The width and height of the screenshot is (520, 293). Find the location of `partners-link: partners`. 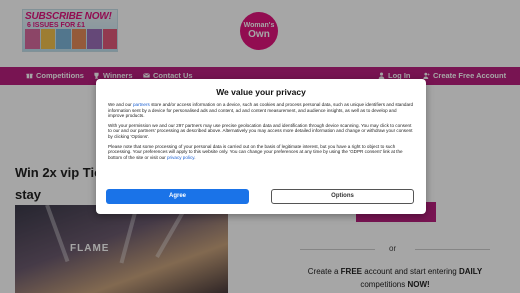

partners-link: partners is located at coordinates (141, 104).